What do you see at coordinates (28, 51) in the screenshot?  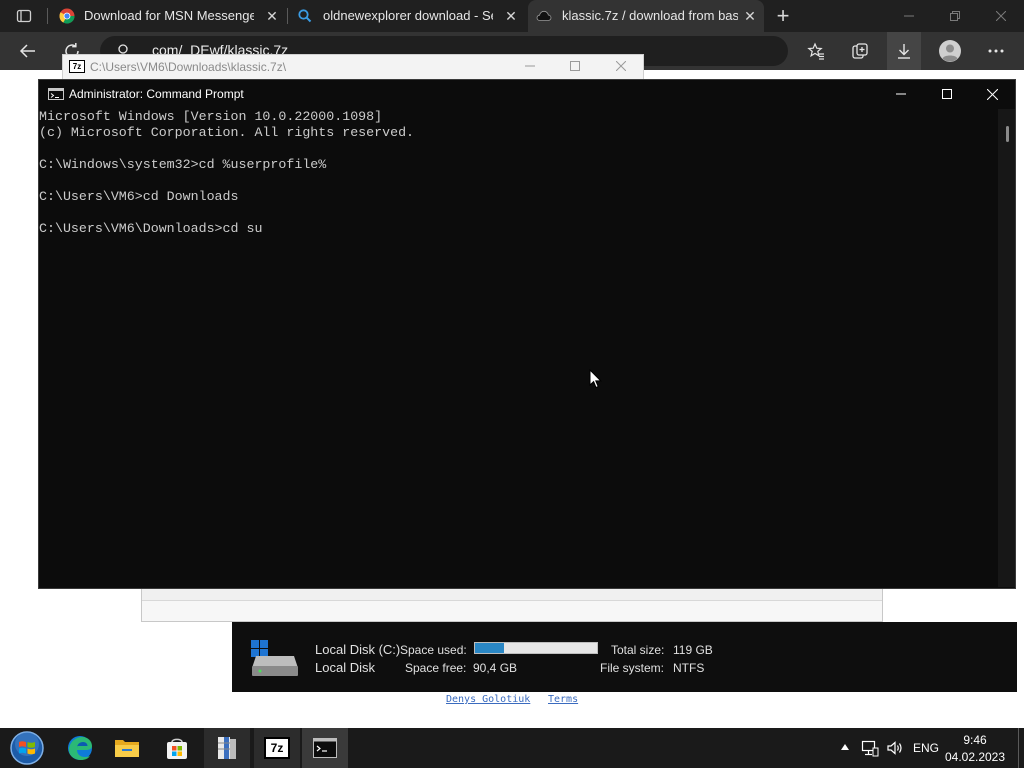 I see `back-arrow-icon` at bounding box center [28, 51].